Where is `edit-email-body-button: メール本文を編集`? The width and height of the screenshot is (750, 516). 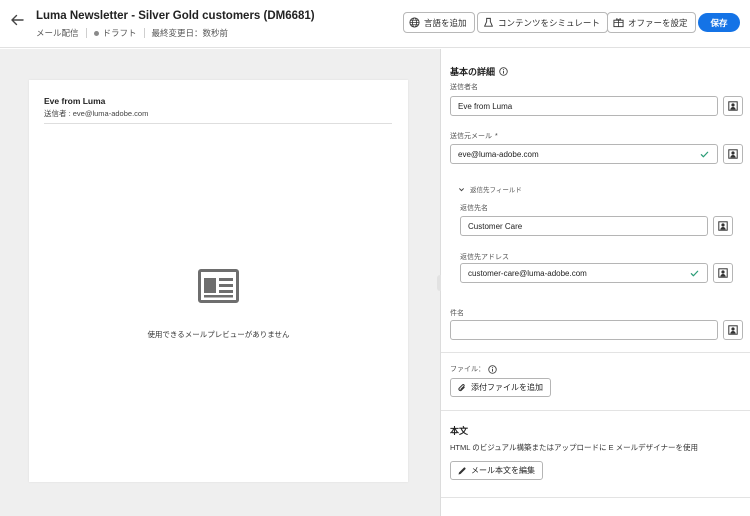
edit-email-body-button: メール本文を編集 is located at coordinates (496, 470).